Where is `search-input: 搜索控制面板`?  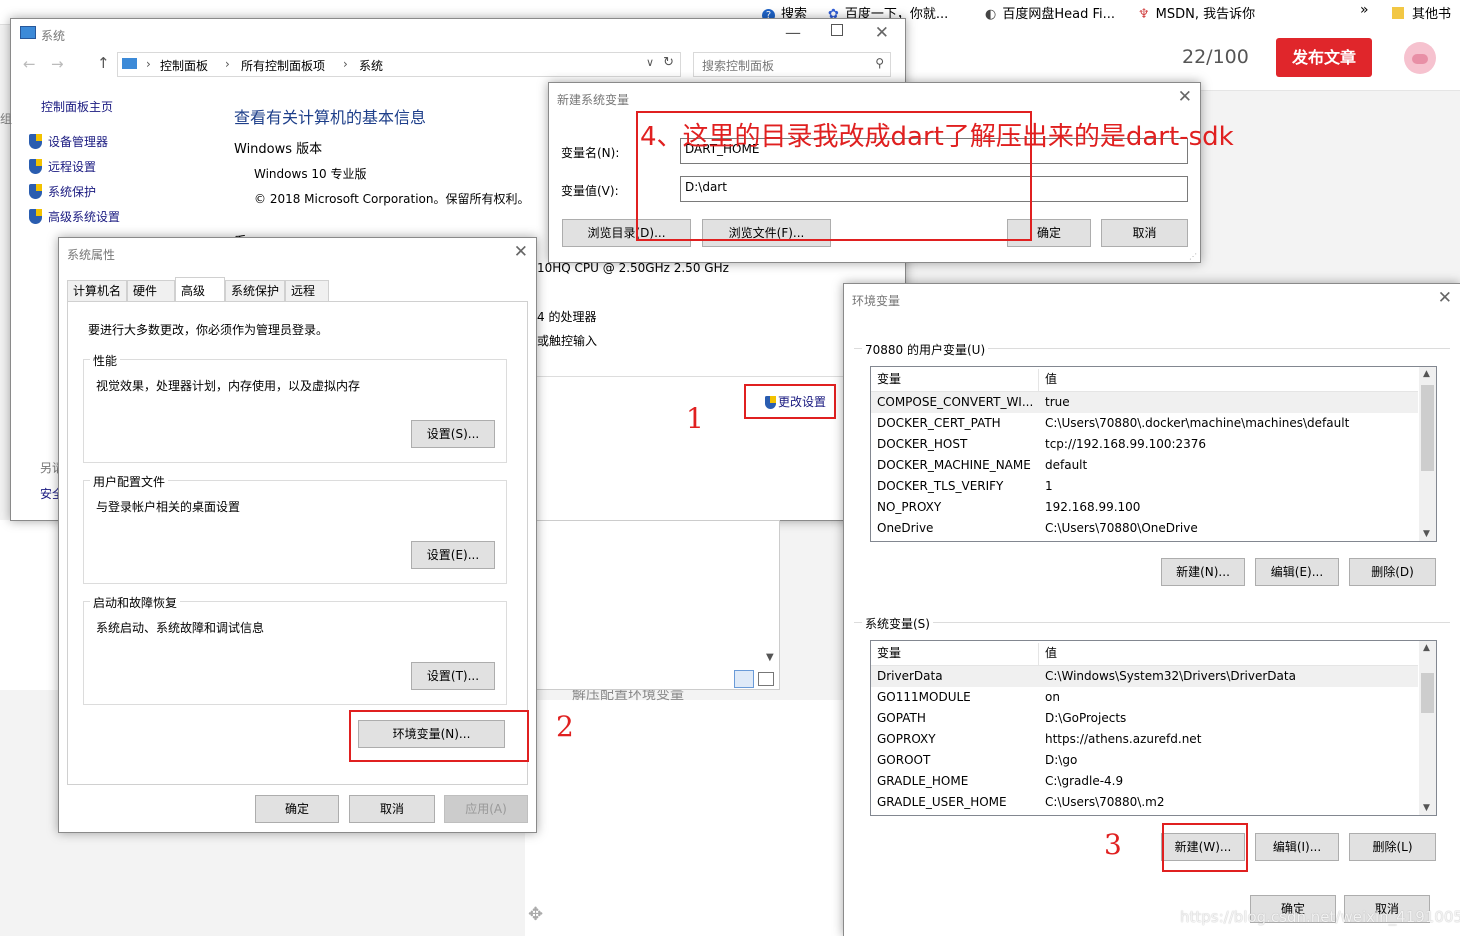 search-input: 搜索控制面板 is located at coordinates (738, 65).